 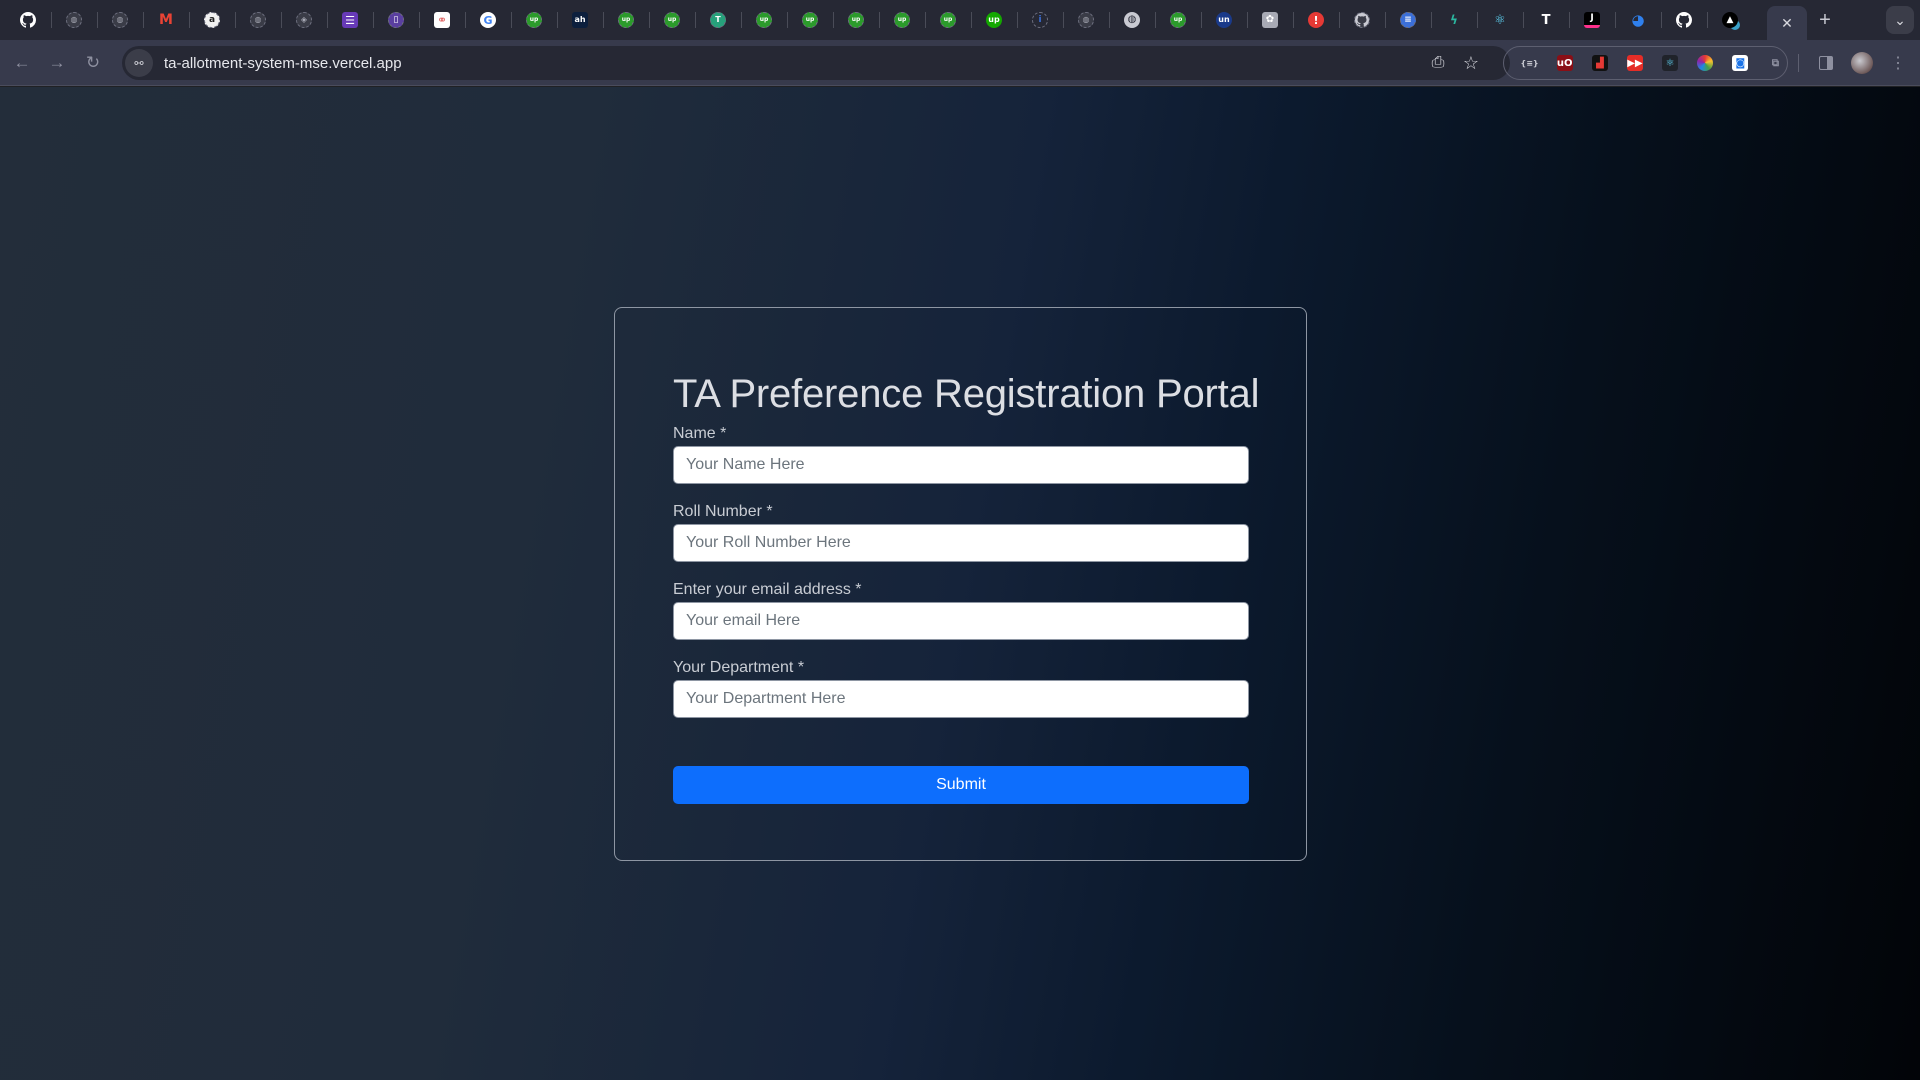 What do you see at coordinates (1224, 20) in the screenshot?
I see `browser-tab: un` at bounding box center [1224, 20].